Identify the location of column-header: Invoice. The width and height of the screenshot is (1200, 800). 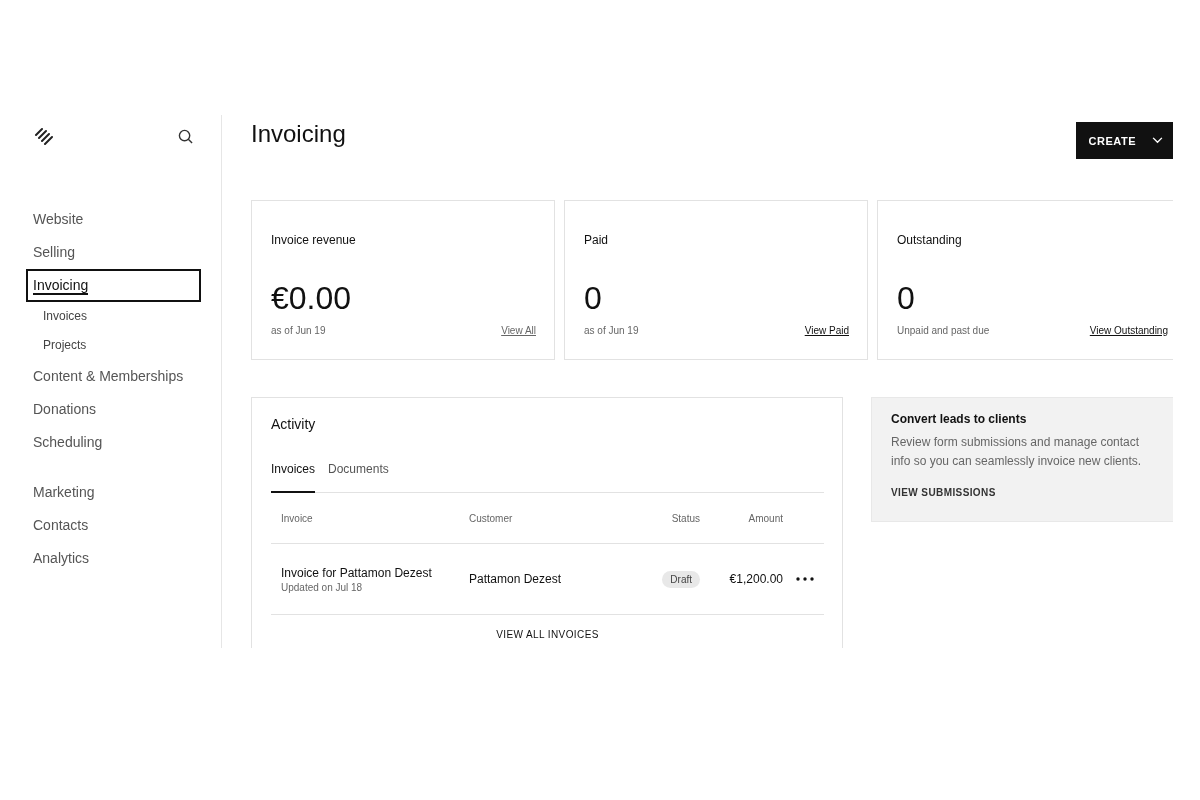
(297, 518).